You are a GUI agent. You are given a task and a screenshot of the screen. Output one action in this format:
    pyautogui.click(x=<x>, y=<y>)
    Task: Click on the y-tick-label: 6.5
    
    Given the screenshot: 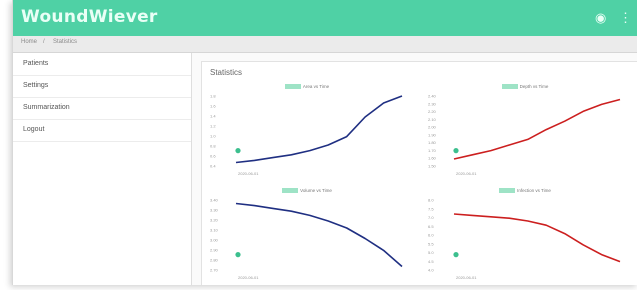 What is the action you would take?
    pyautogui.click(x=431, y=226)
    